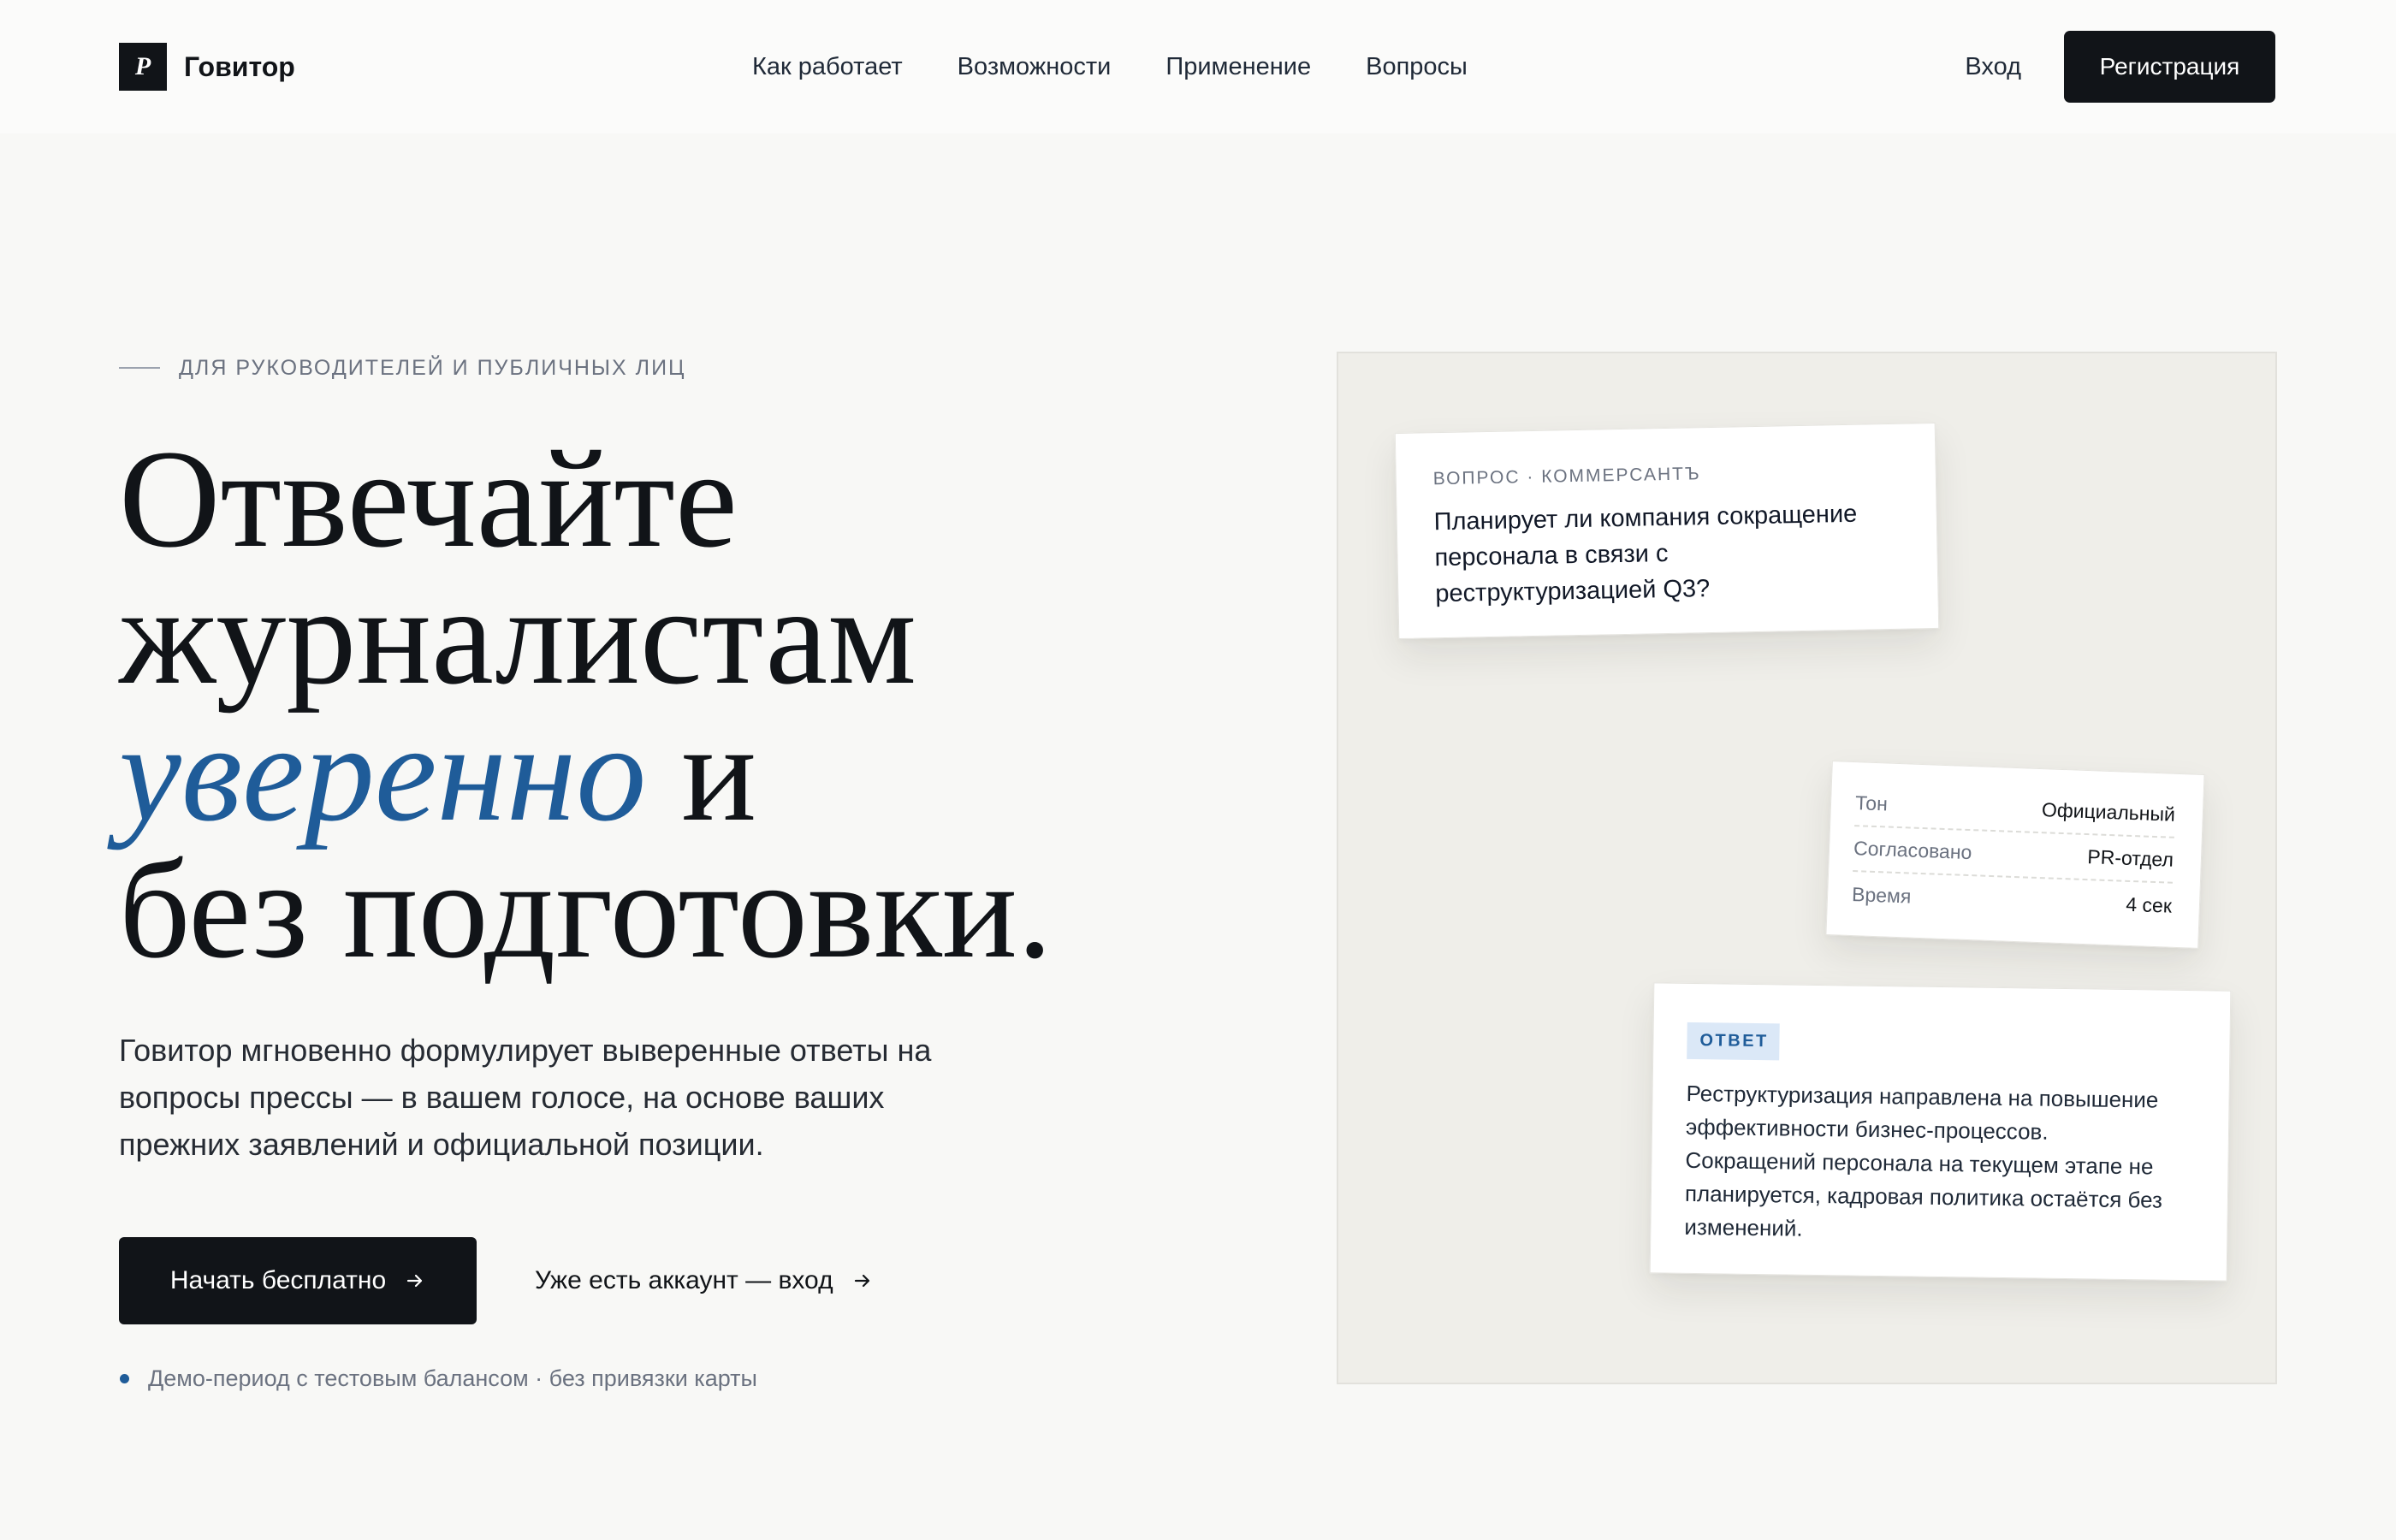 This screenshot has width=2396, height=1540. What do you see at coordinates (2149, 904) in the screenshot?
I see `meta-value: 4 сек` at bounding box center [2149, 904].